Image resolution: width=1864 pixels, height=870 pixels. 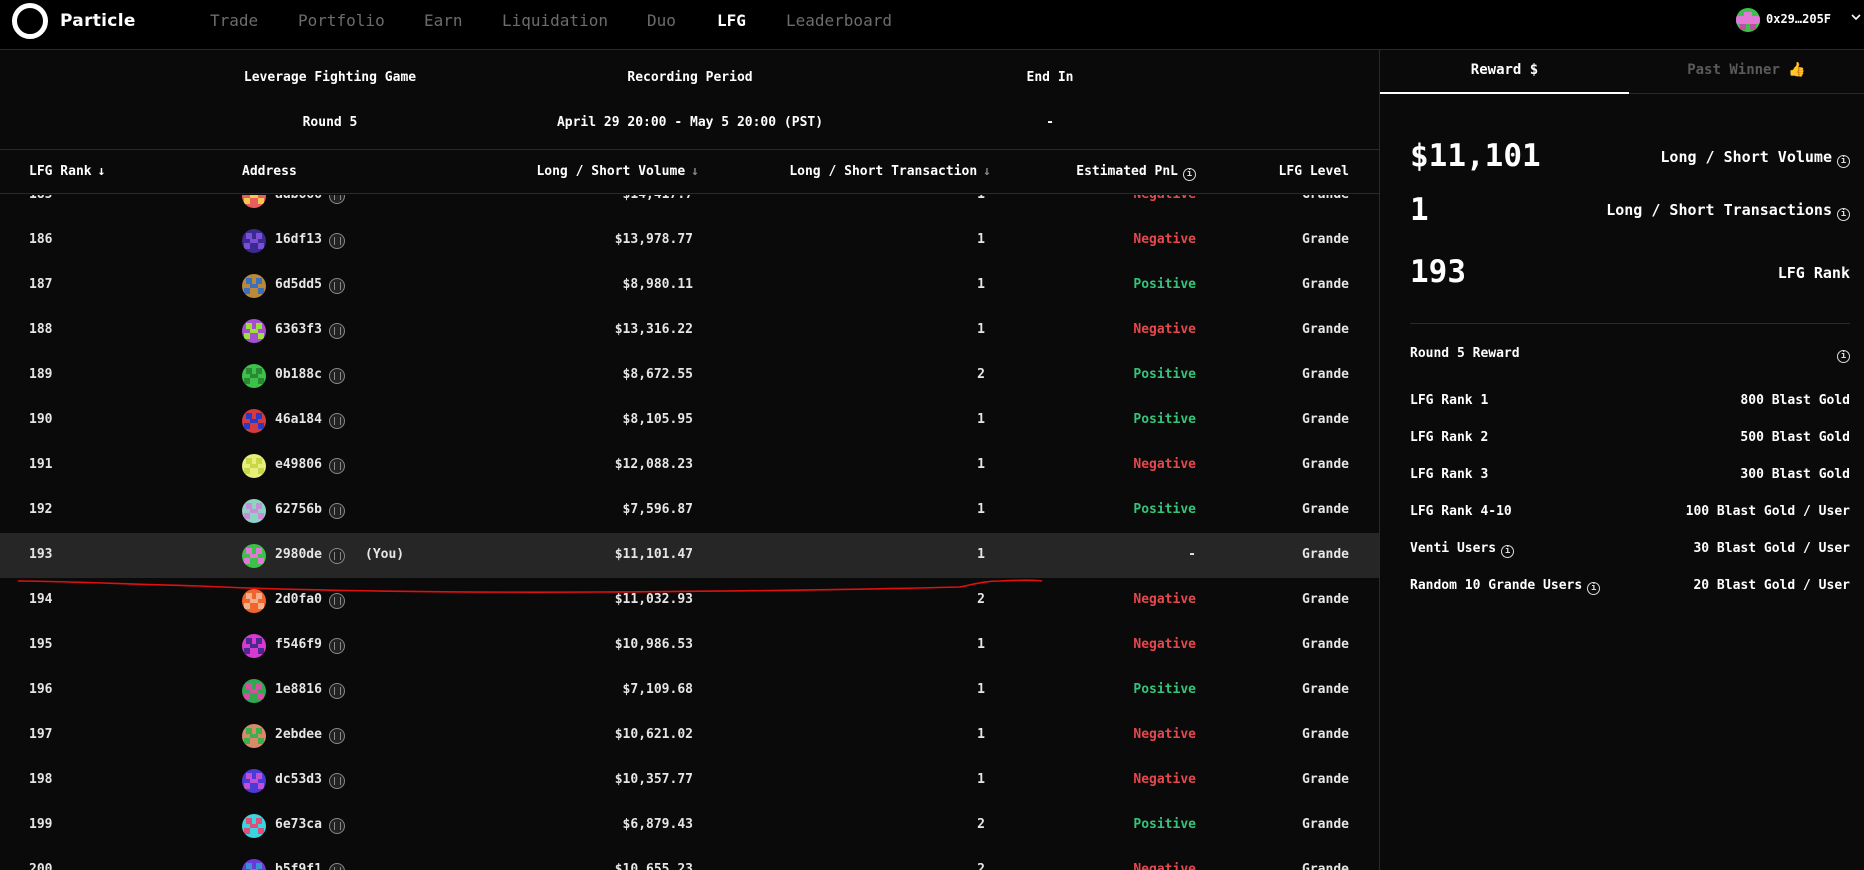 I want to click on wallet-button: 0x29…205F, so click(x=1800, y=20).